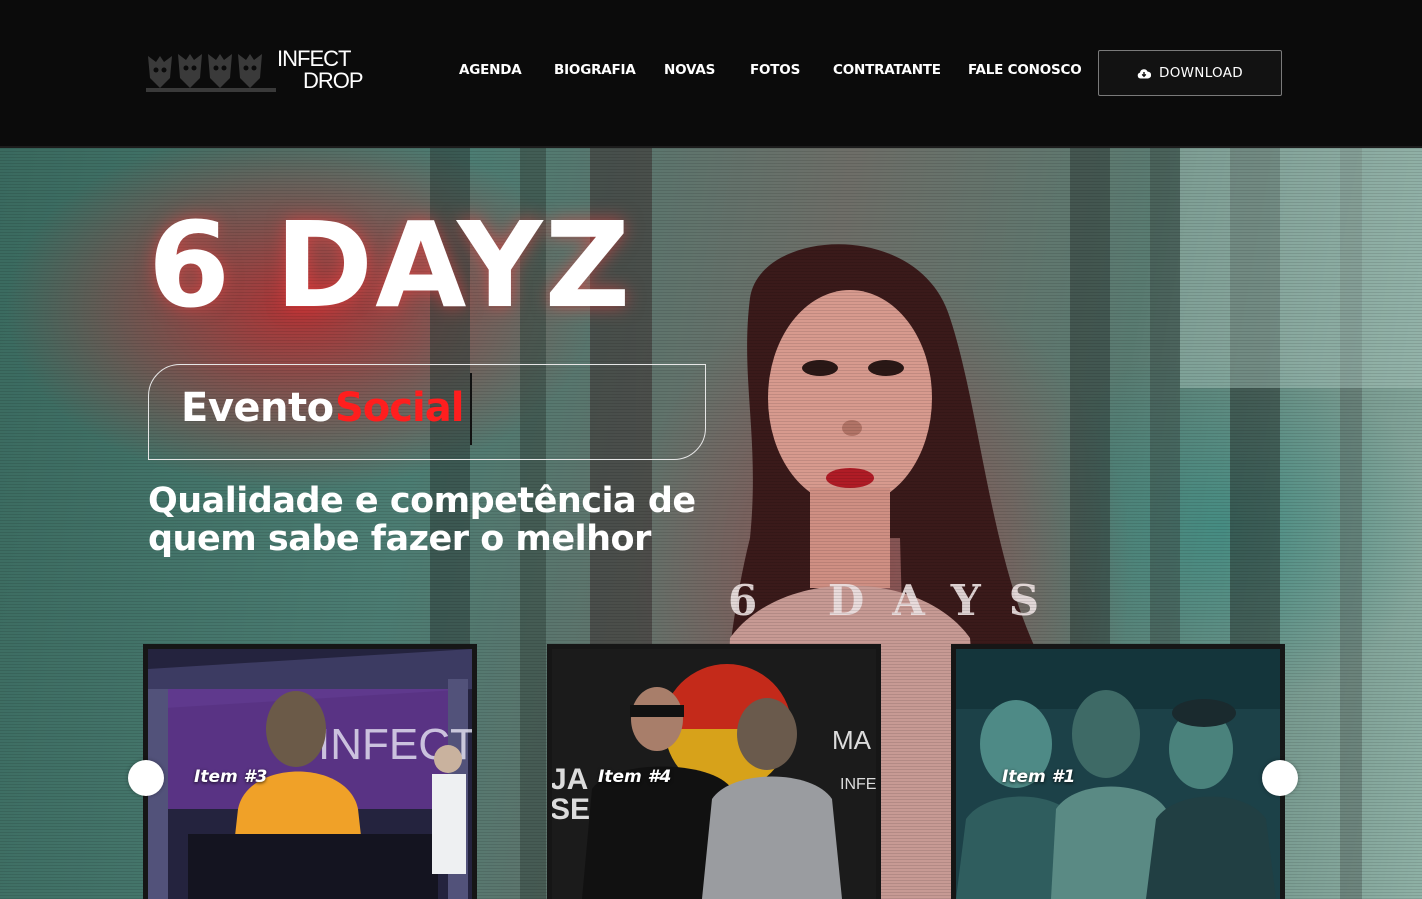 The image size is (1422, 899). I want to click on nav-item-contratante: CONTRATANTE, so click(887, 70).